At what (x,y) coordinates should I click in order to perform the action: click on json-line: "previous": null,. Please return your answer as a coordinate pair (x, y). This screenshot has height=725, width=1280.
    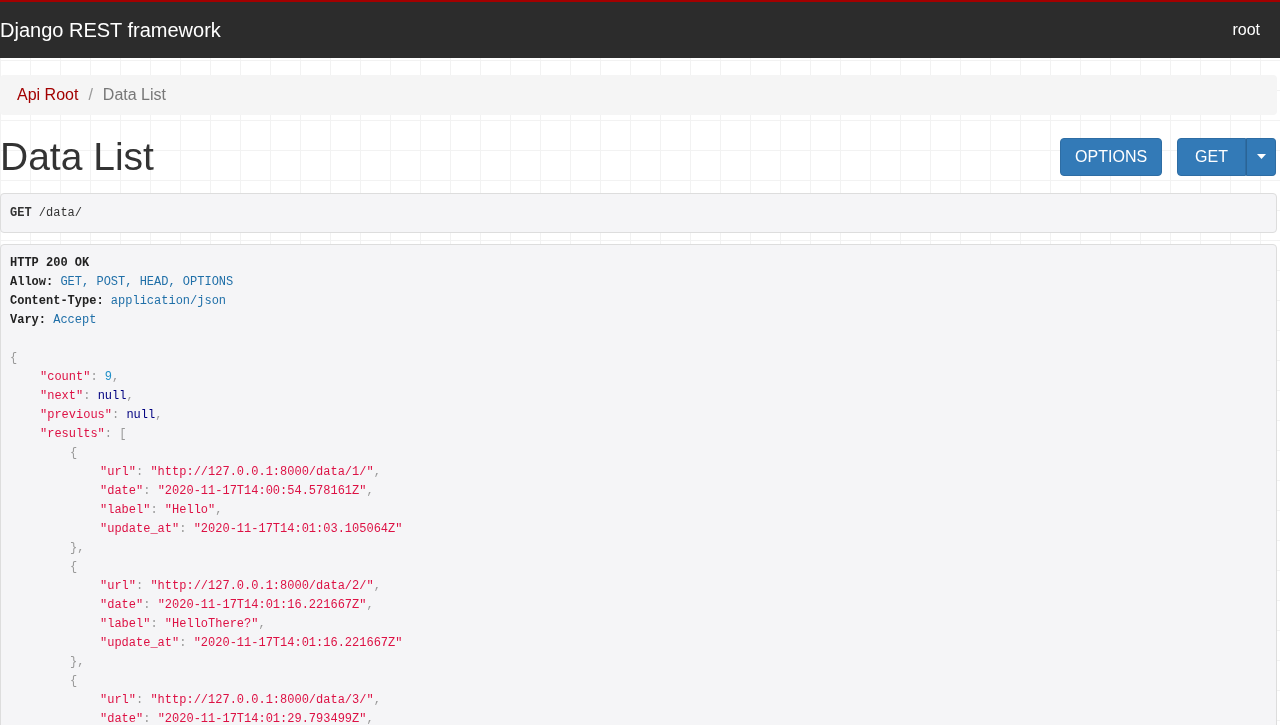
    Looking at the image, I should click on (101, 415).